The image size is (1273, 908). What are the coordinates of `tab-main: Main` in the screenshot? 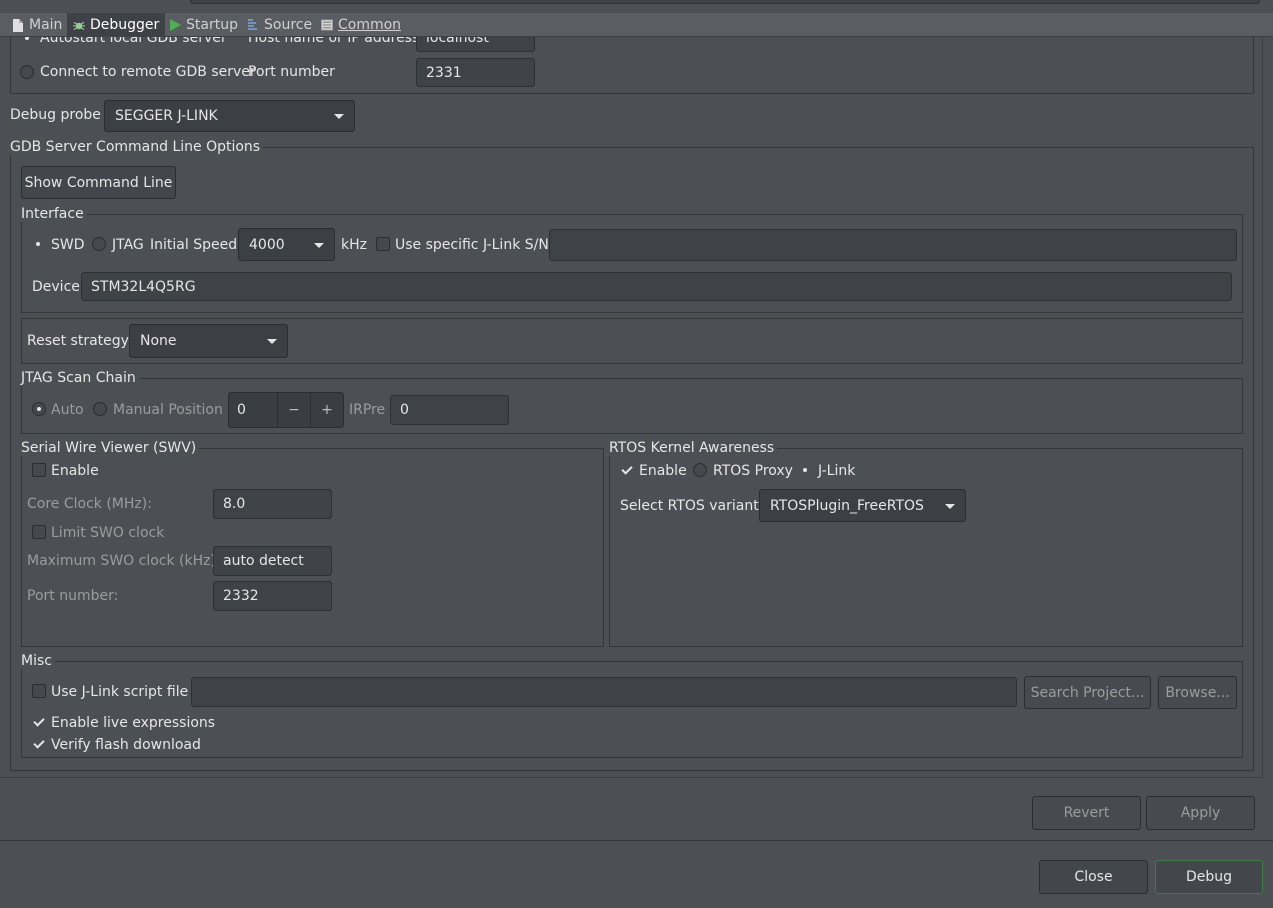 It's located at (37, 25).